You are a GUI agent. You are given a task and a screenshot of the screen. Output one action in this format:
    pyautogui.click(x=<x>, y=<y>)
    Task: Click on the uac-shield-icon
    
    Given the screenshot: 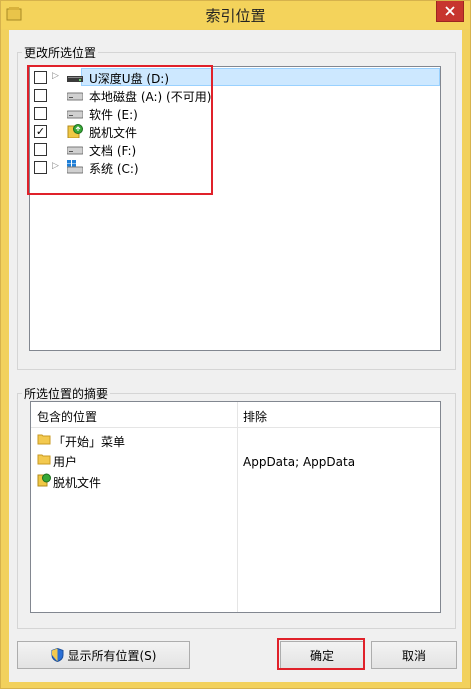 What is the action you would take?
    pyautogui.click(x=57, y=655)
    